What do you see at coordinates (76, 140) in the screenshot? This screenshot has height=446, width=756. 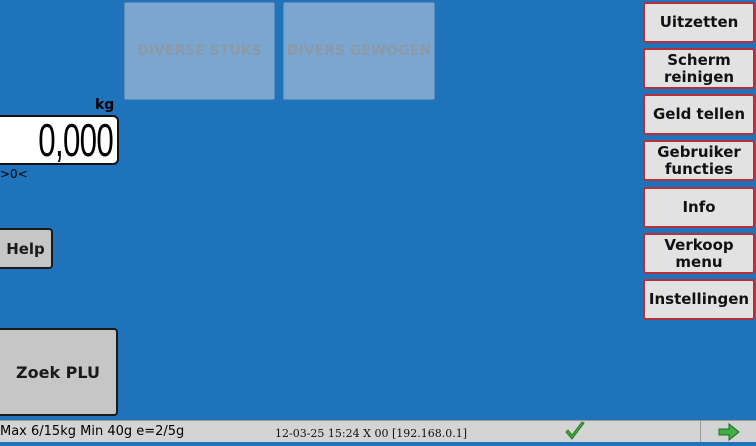 I see `weight-value: 0,000` at bounding box center [76, 140].